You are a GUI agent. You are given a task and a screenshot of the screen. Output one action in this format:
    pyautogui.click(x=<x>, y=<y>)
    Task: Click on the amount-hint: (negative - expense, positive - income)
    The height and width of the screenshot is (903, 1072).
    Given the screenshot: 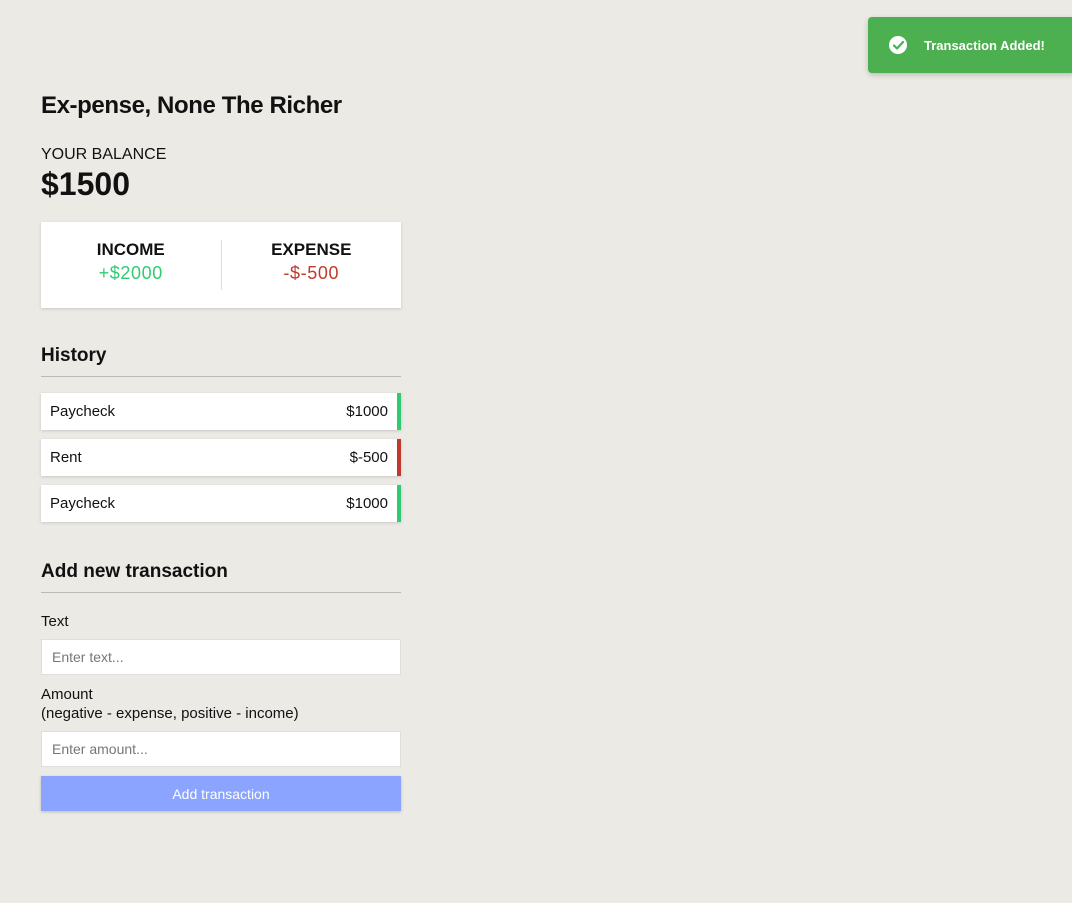 What is the action you would take?
    pyautogui.click(x=170, y=713)
    